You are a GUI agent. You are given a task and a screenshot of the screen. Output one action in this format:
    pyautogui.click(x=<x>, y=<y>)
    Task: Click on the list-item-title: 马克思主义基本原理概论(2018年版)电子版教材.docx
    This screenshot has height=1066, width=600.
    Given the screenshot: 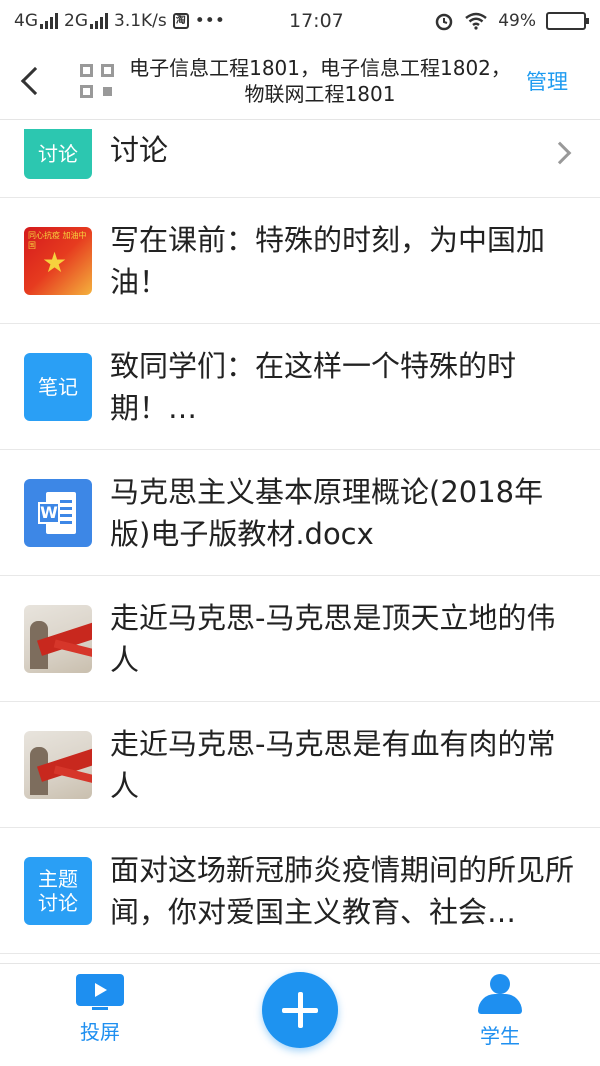 What is the action you would take?
    pyautogui.click(x=327, y=512)
    